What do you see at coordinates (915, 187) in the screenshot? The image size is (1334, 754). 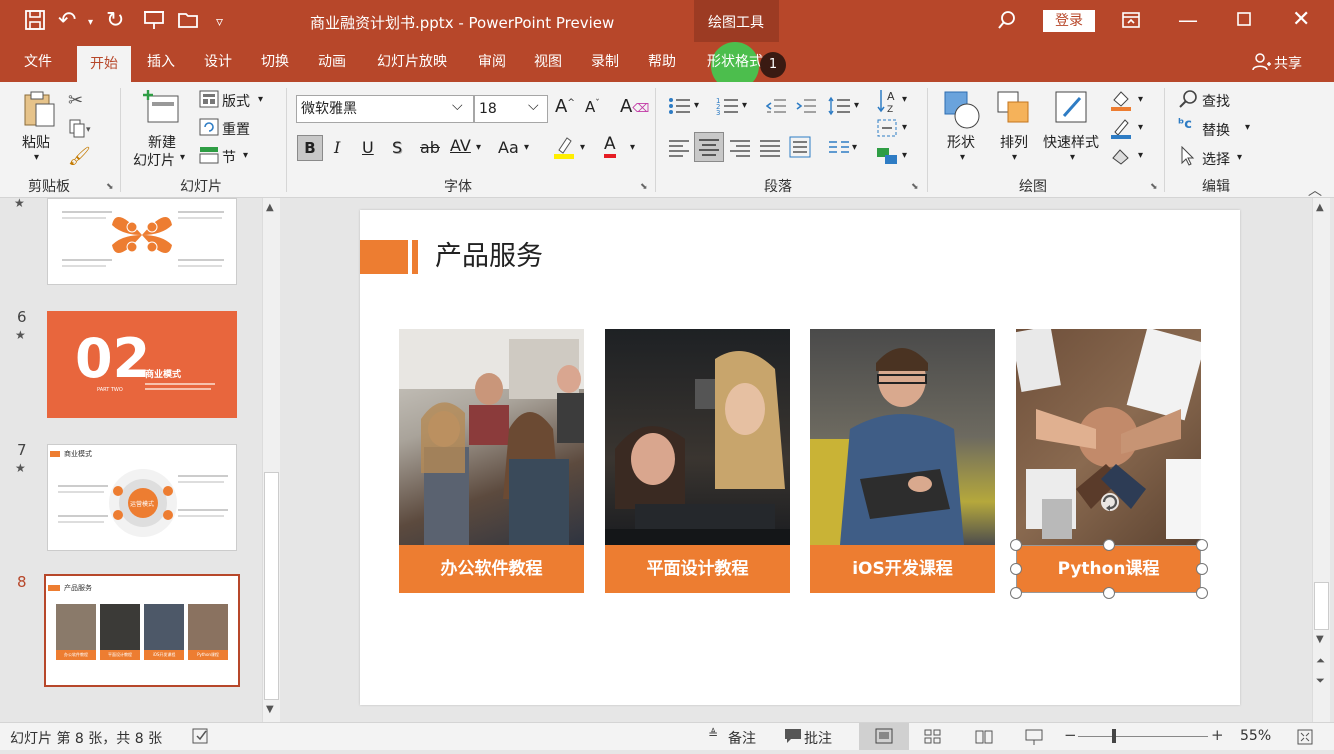 I see `paragraph-launcher-icon: ⬊` at bounding box center [915, 187].